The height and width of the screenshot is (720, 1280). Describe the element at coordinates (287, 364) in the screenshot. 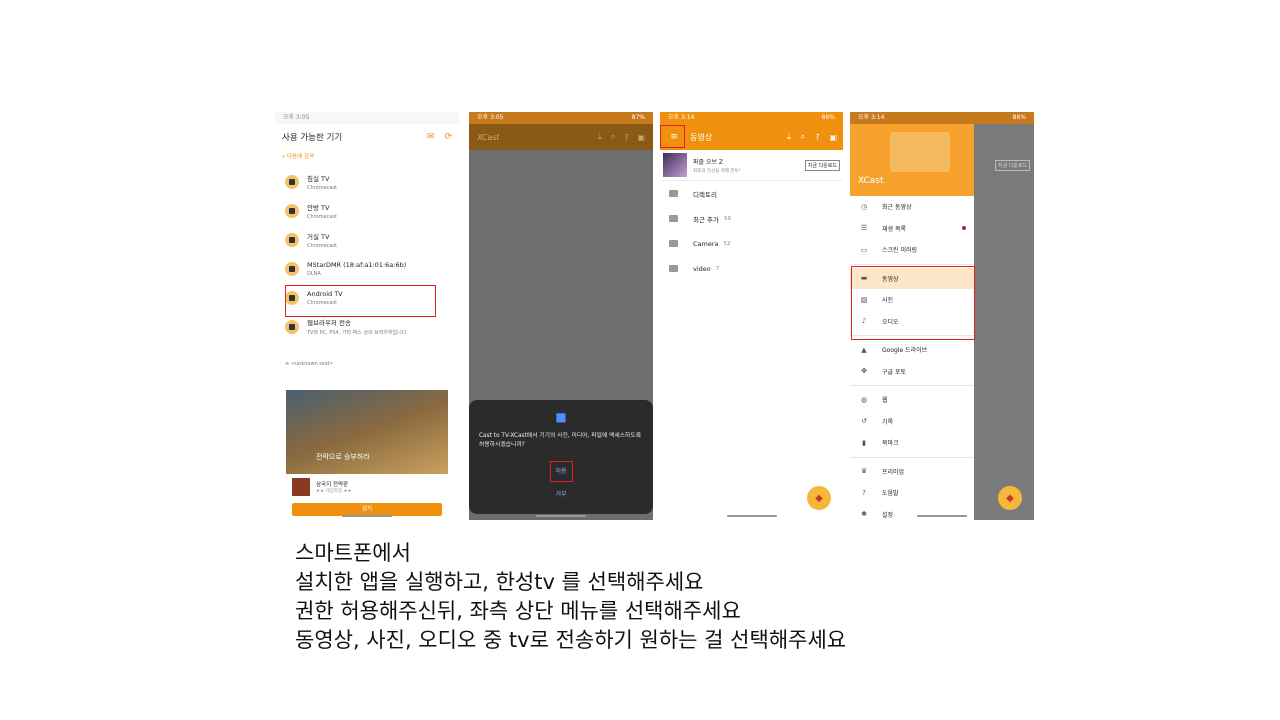

I see `wifi-icon: ≋` at that location.